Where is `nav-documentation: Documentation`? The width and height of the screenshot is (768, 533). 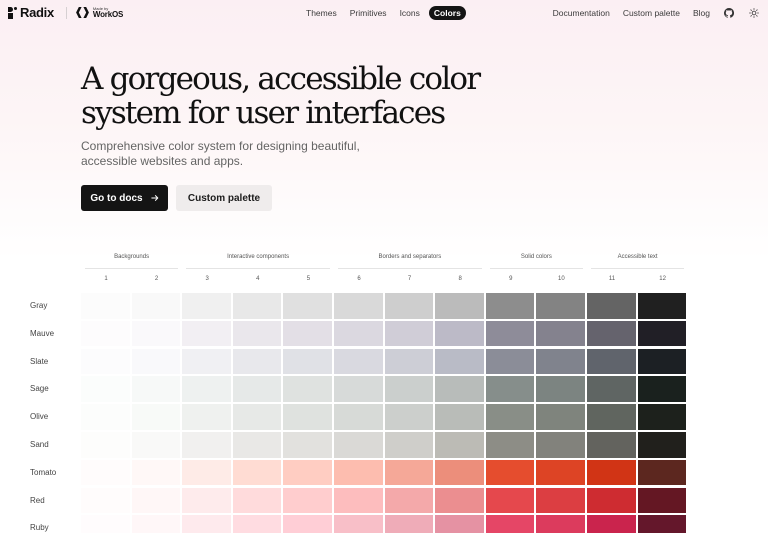 nav-documentation: Documentation is located at coordinates (581, 13).